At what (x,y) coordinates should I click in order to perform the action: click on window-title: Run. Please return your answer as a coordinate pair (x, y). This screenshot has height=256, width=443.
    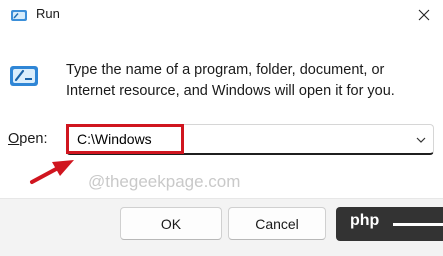
    Looking at the image, I should click on (48, 13).